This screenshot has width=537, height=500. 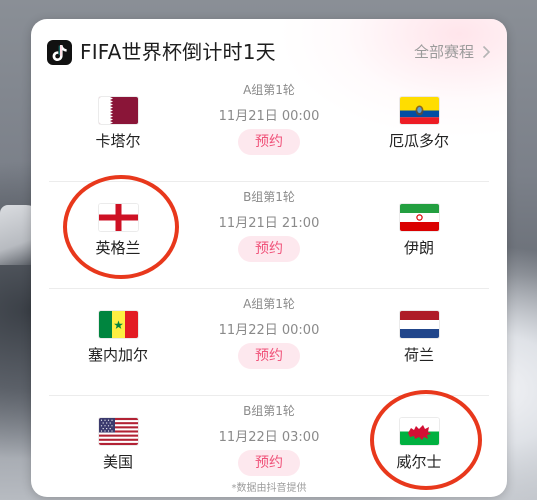 I want to click on all-schedule-link: 全部赛程, so click(x=452, y=51).